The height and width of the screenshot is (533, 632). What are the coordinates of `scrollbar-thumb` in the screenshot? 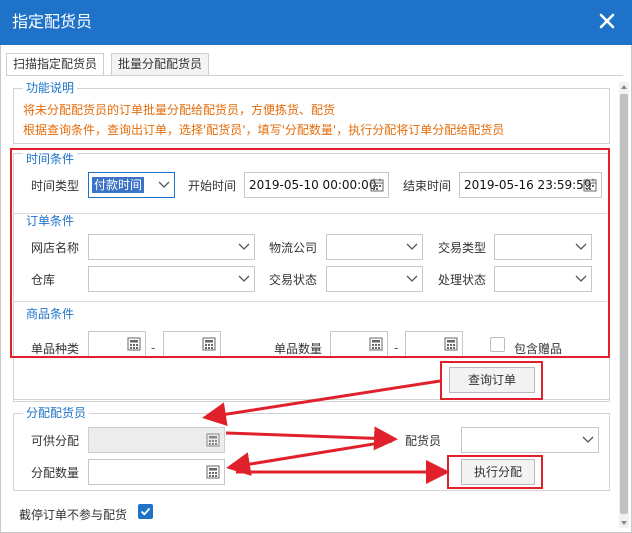 It's located at (624, 304).